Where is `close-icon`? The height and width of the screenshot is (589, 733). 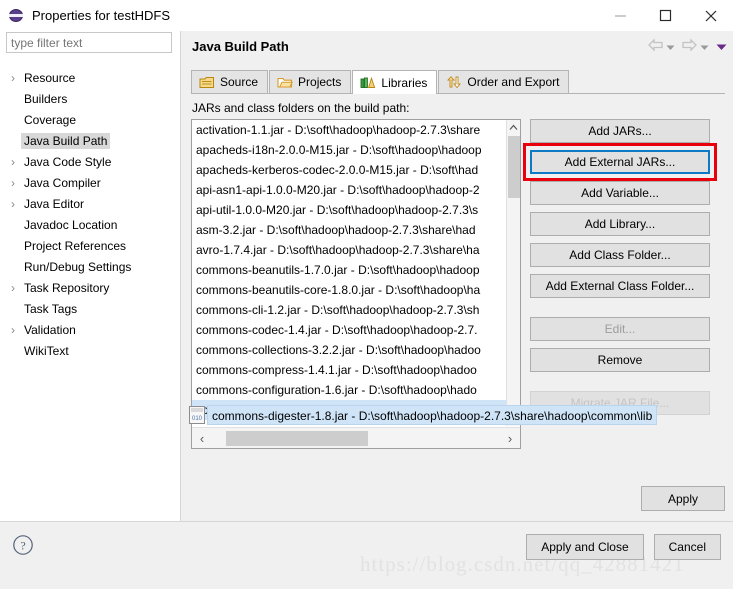
close-icon is located at coordinates (710, 15).